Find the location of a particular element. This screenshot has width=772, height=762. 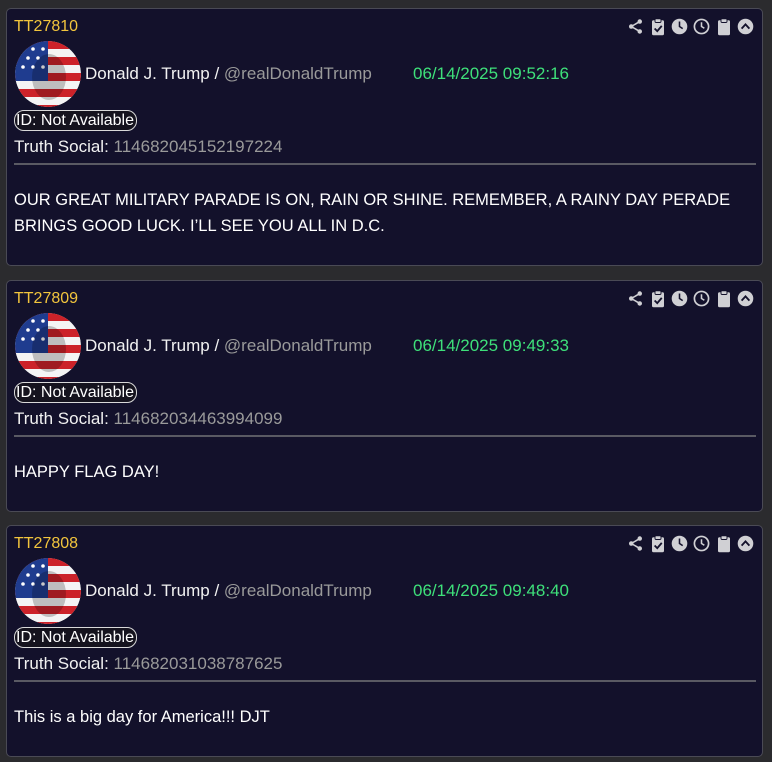

truth-social-id: Truth Social: 114682045152197224 is located at coordinates (148, 147).